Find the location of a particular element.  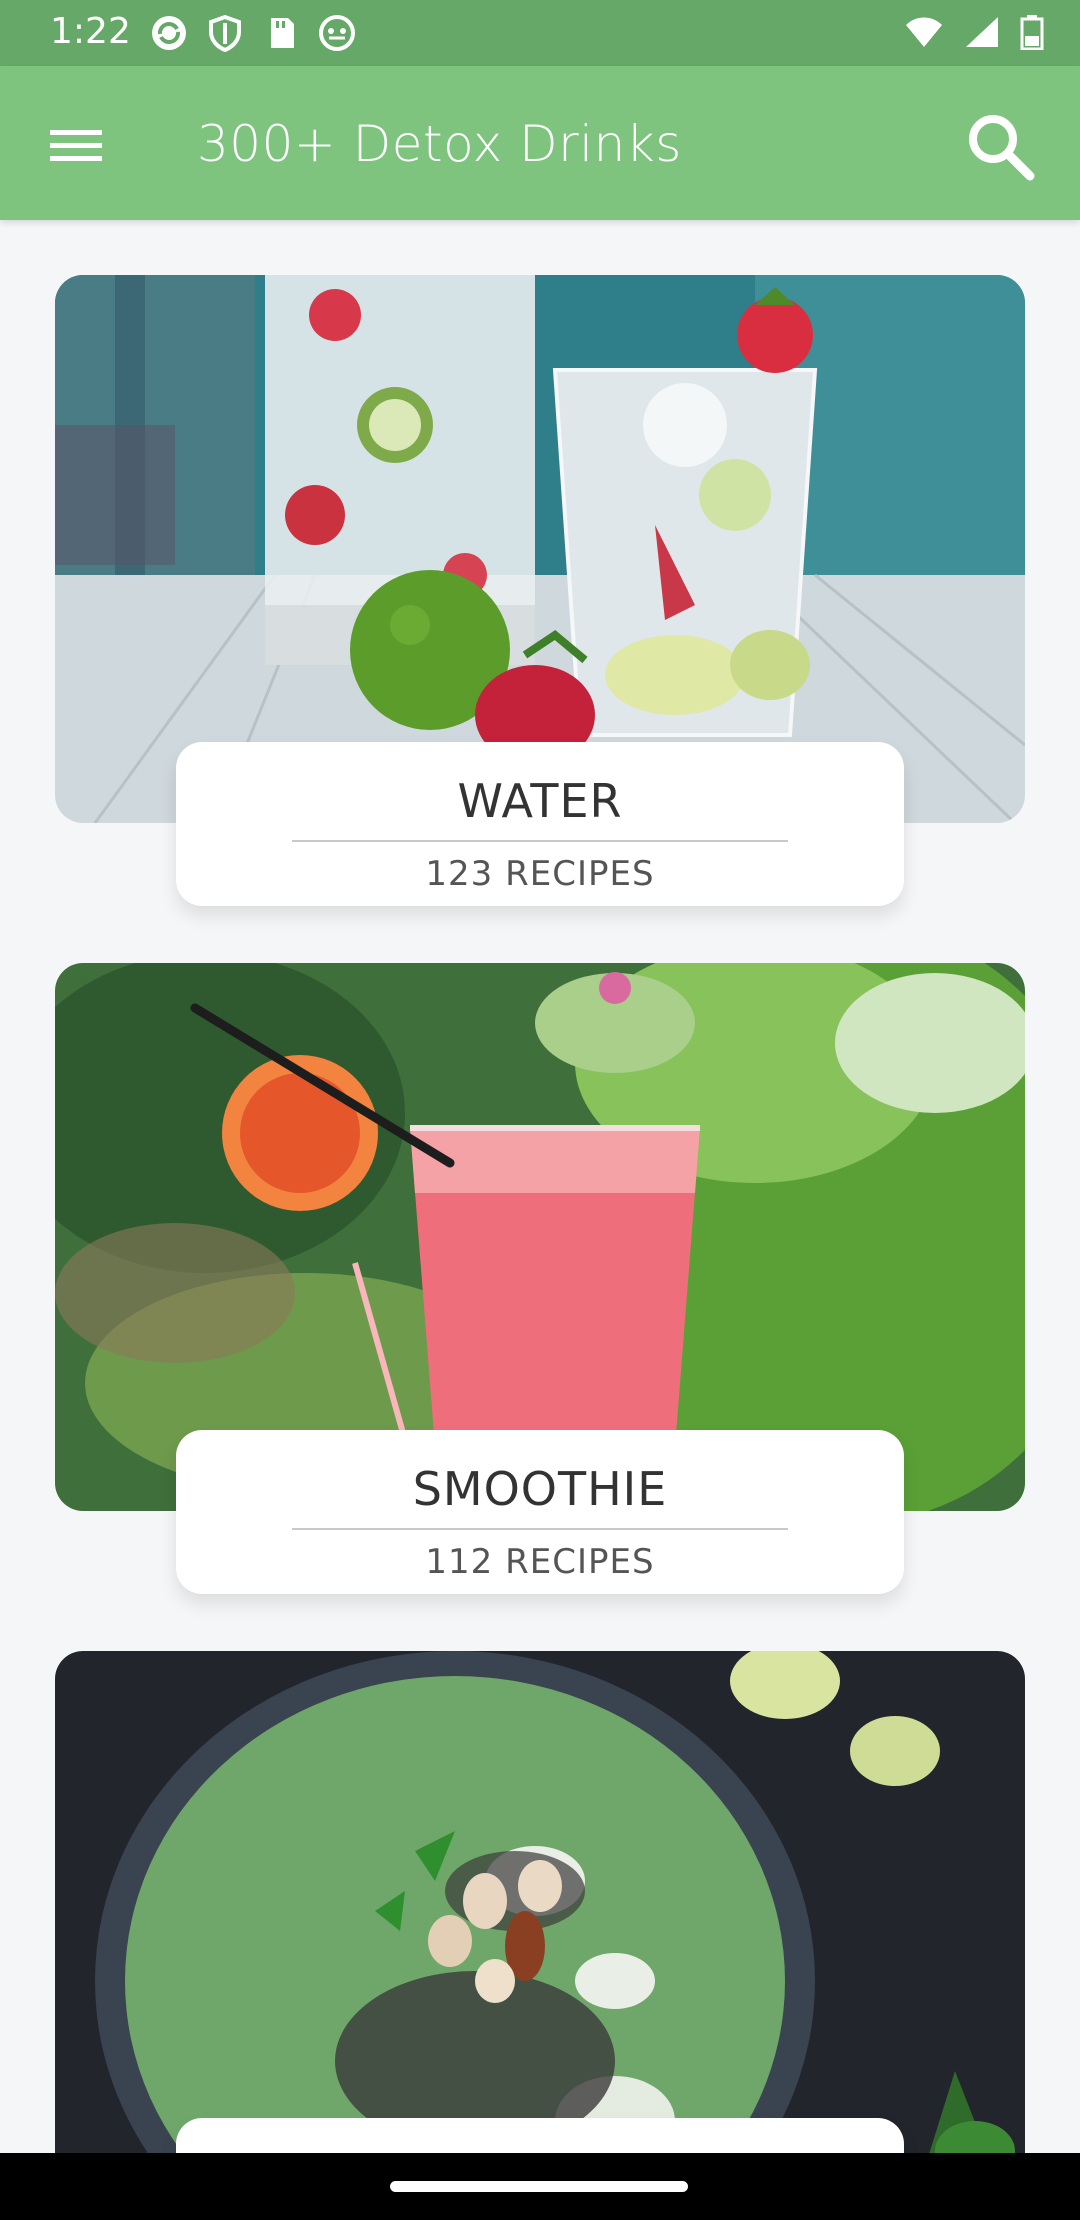

hamburger-menu-icon is located at coordinates (75, 153).